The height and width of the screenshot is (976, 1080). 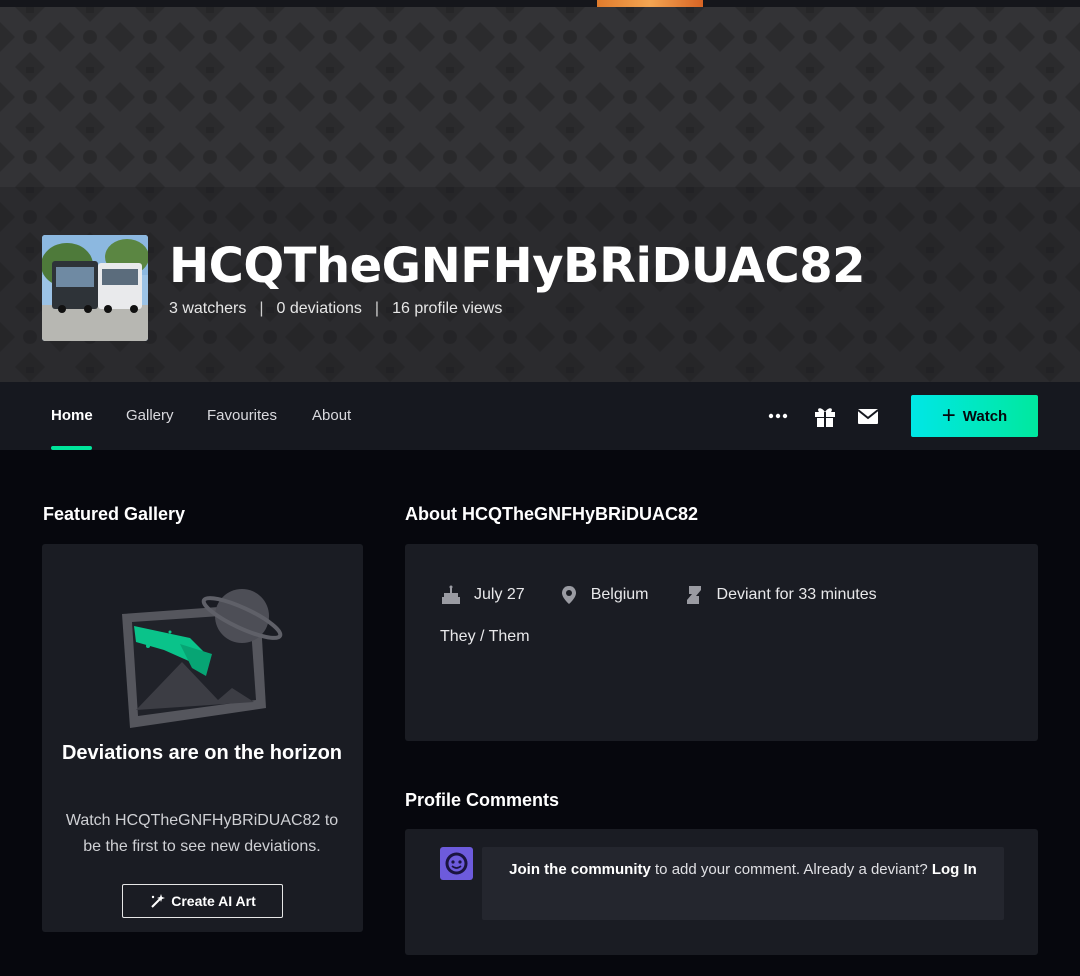 What do you see at coordinates (552, 514) in the screenshot?
I see `about-section-title: About HCQTheGNFHyBRiDUAC82` at bounding box center [552, 514].